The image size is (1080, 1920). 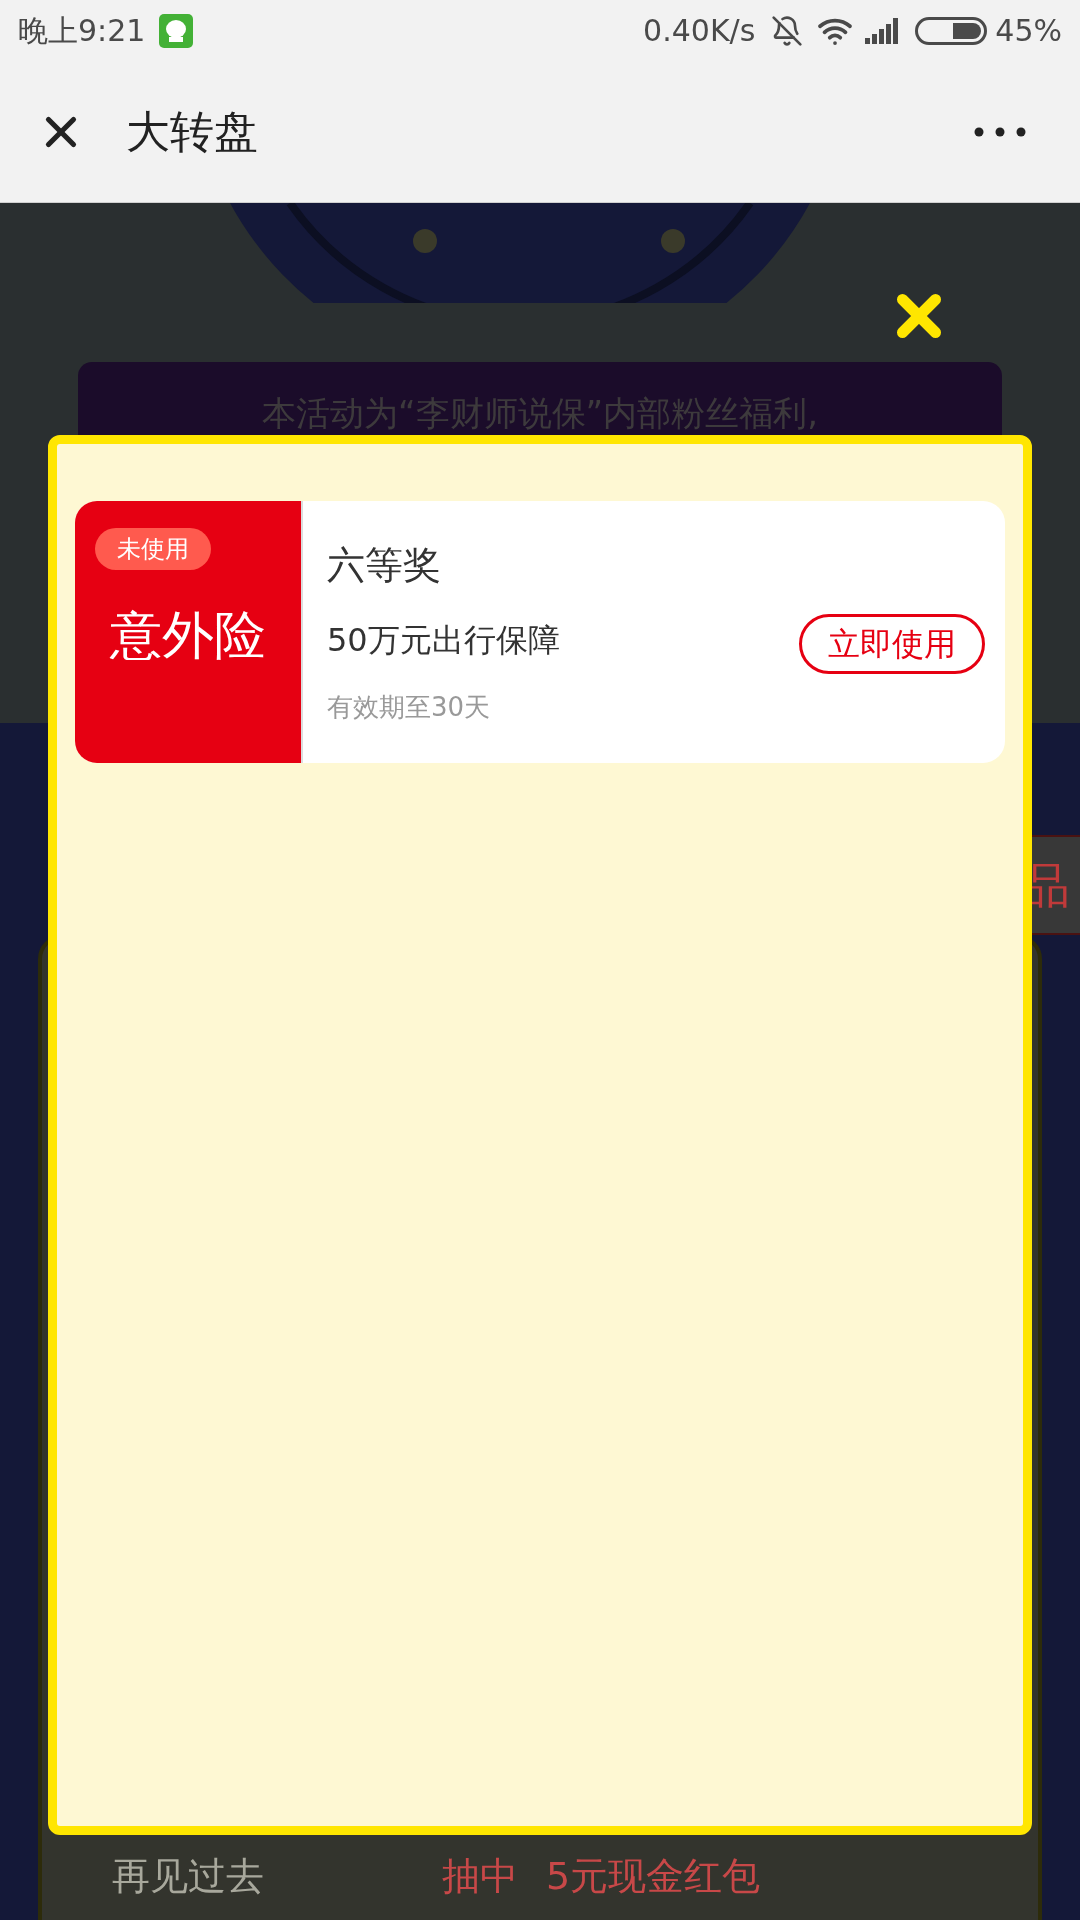 What do you see at coordinates (480, 1876) in the screenshot?
I see `record-action: 抽中` at bounding box center [480, 1876].